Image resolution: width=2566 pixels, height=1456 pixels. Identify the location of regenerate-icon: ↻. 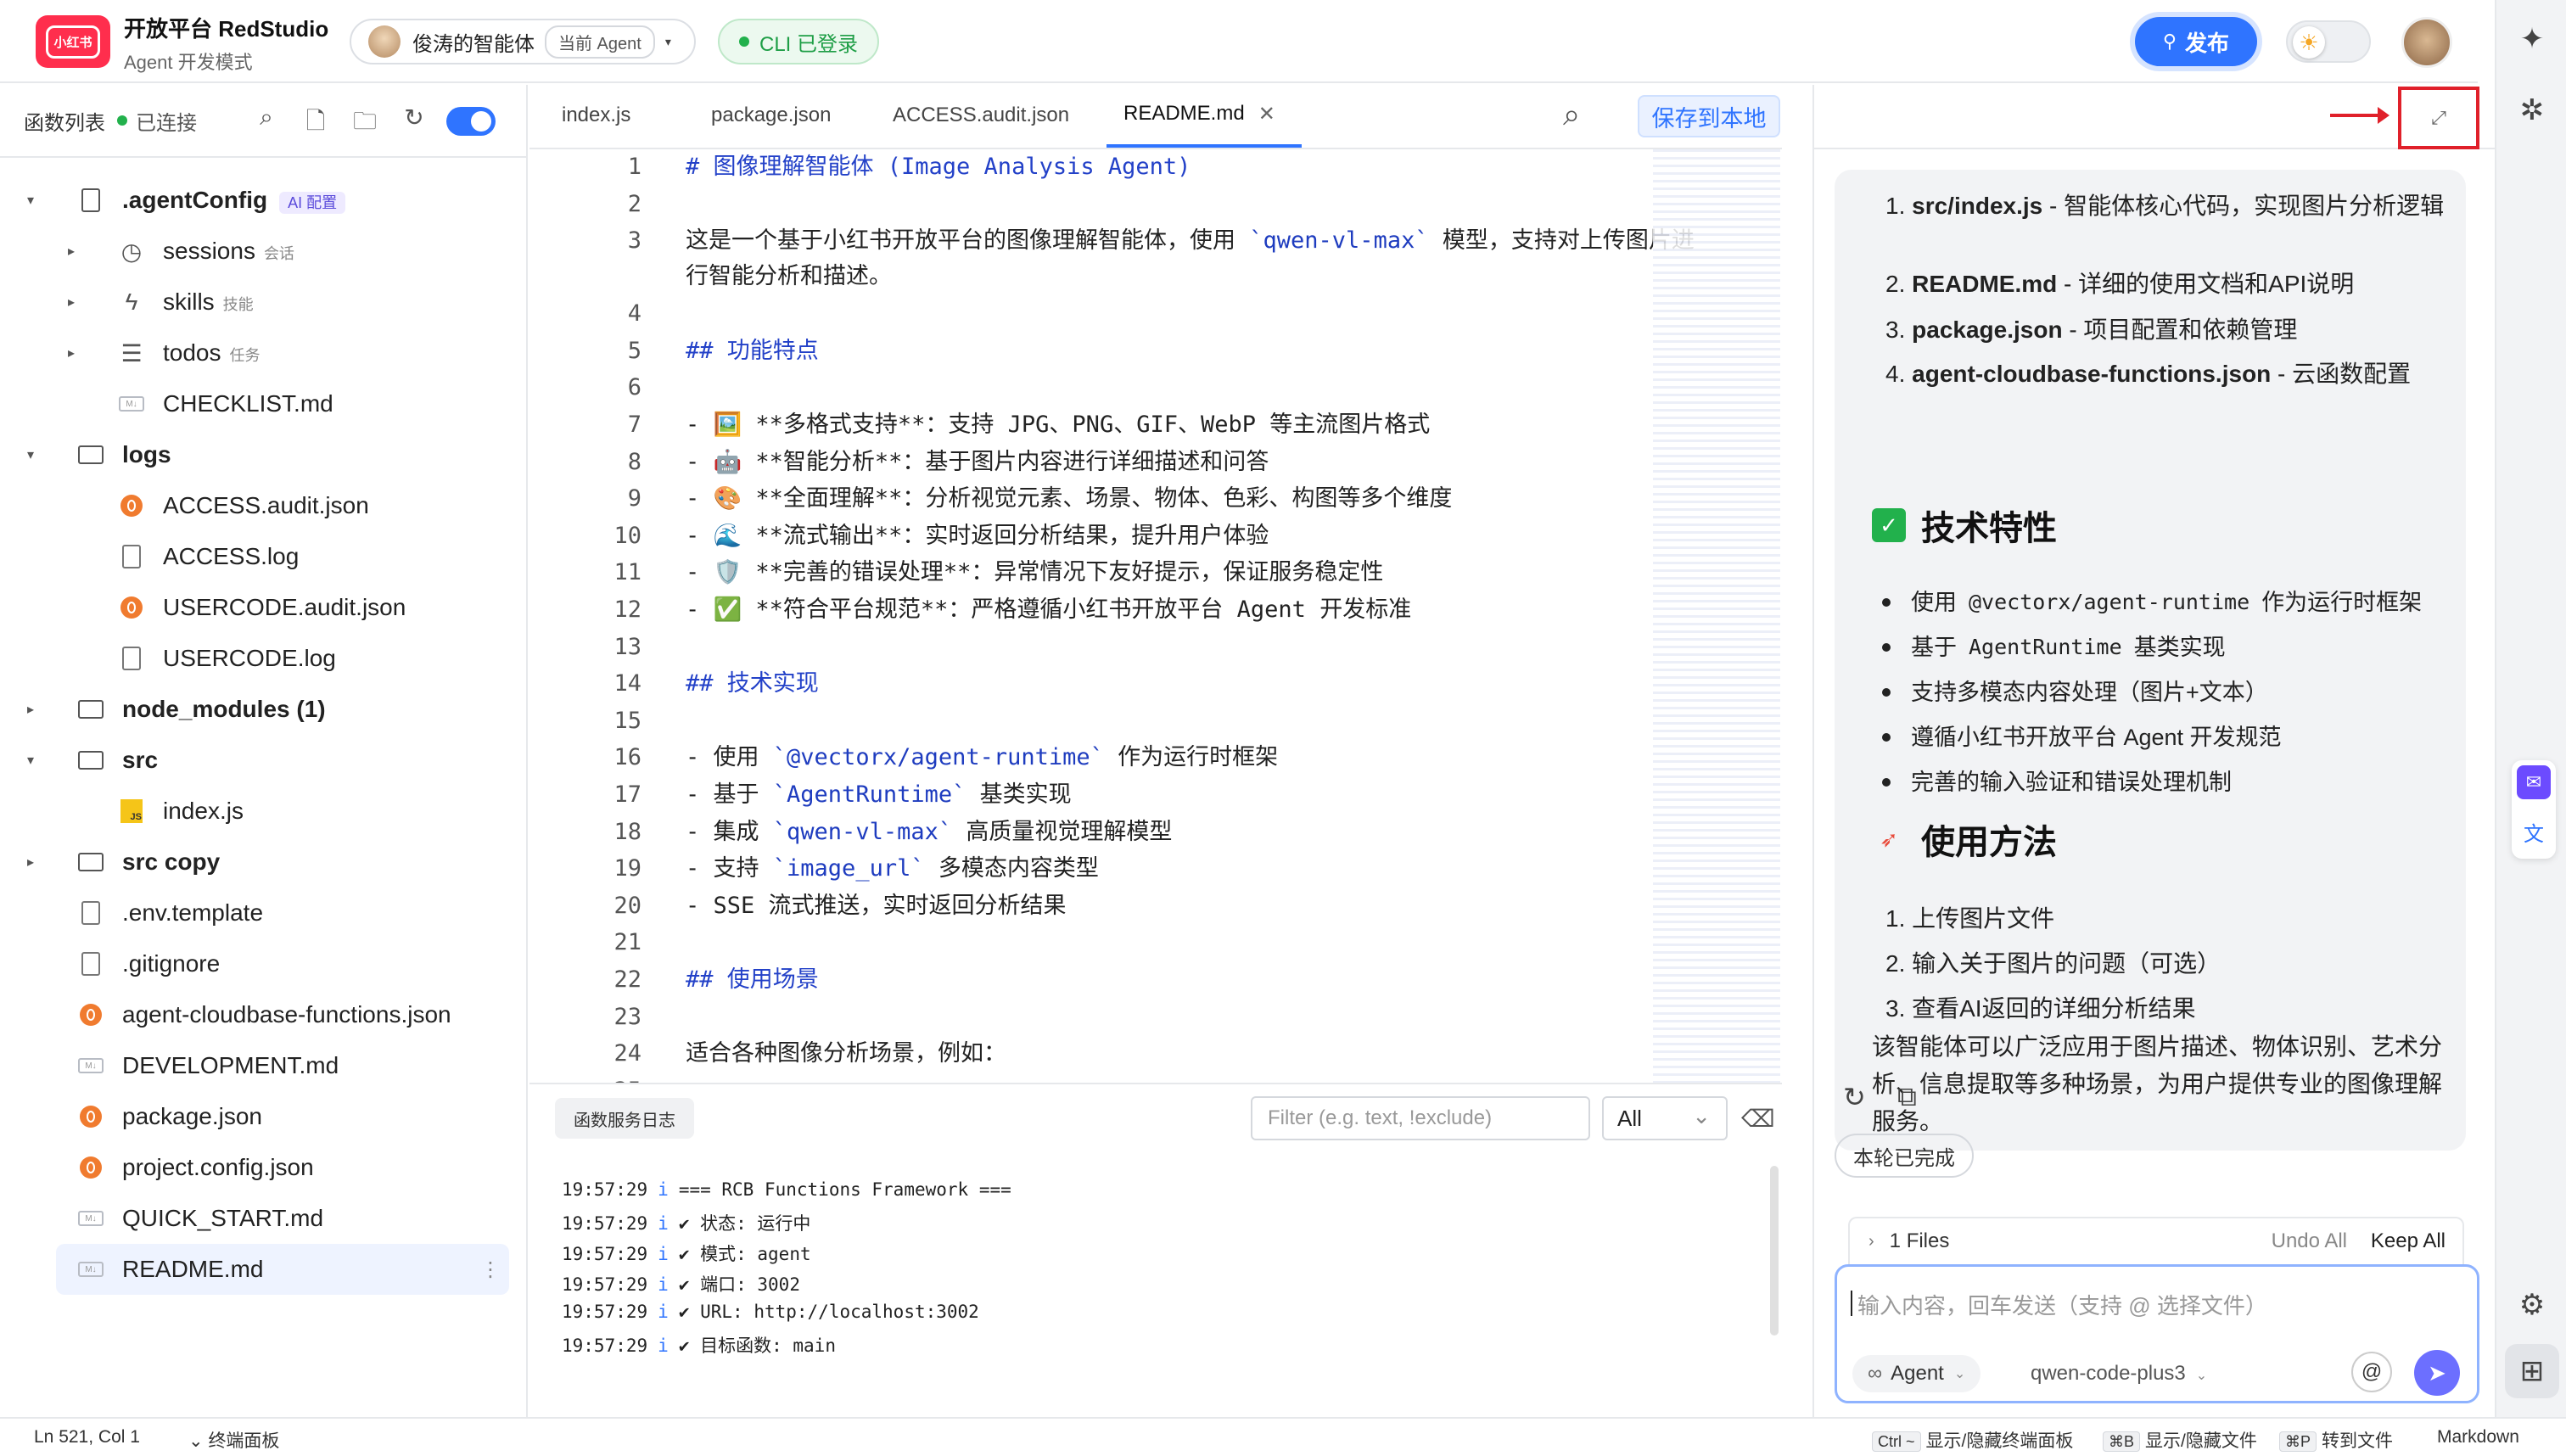
(1854, 1097).